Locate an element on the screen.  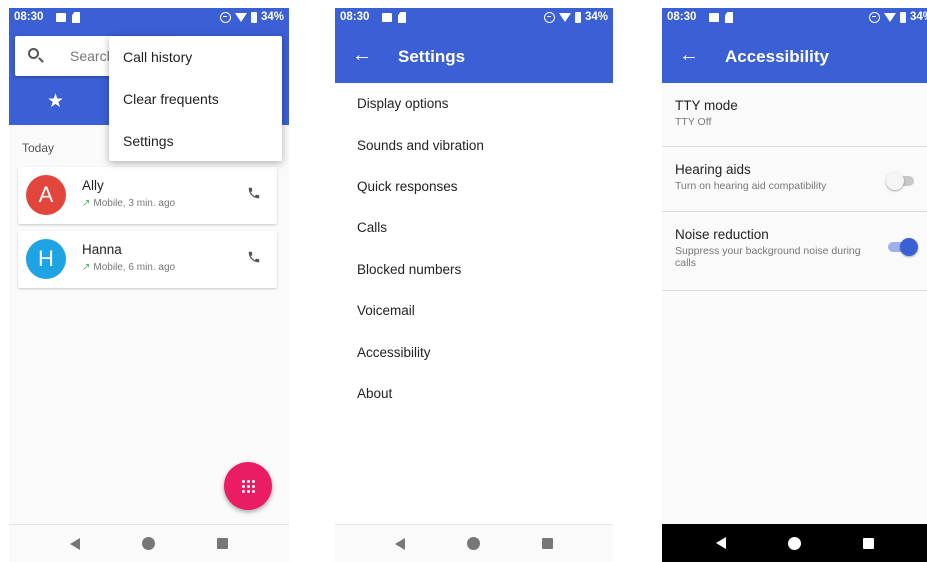
noise-reduction-toggle is located at coordinates (903, 247).